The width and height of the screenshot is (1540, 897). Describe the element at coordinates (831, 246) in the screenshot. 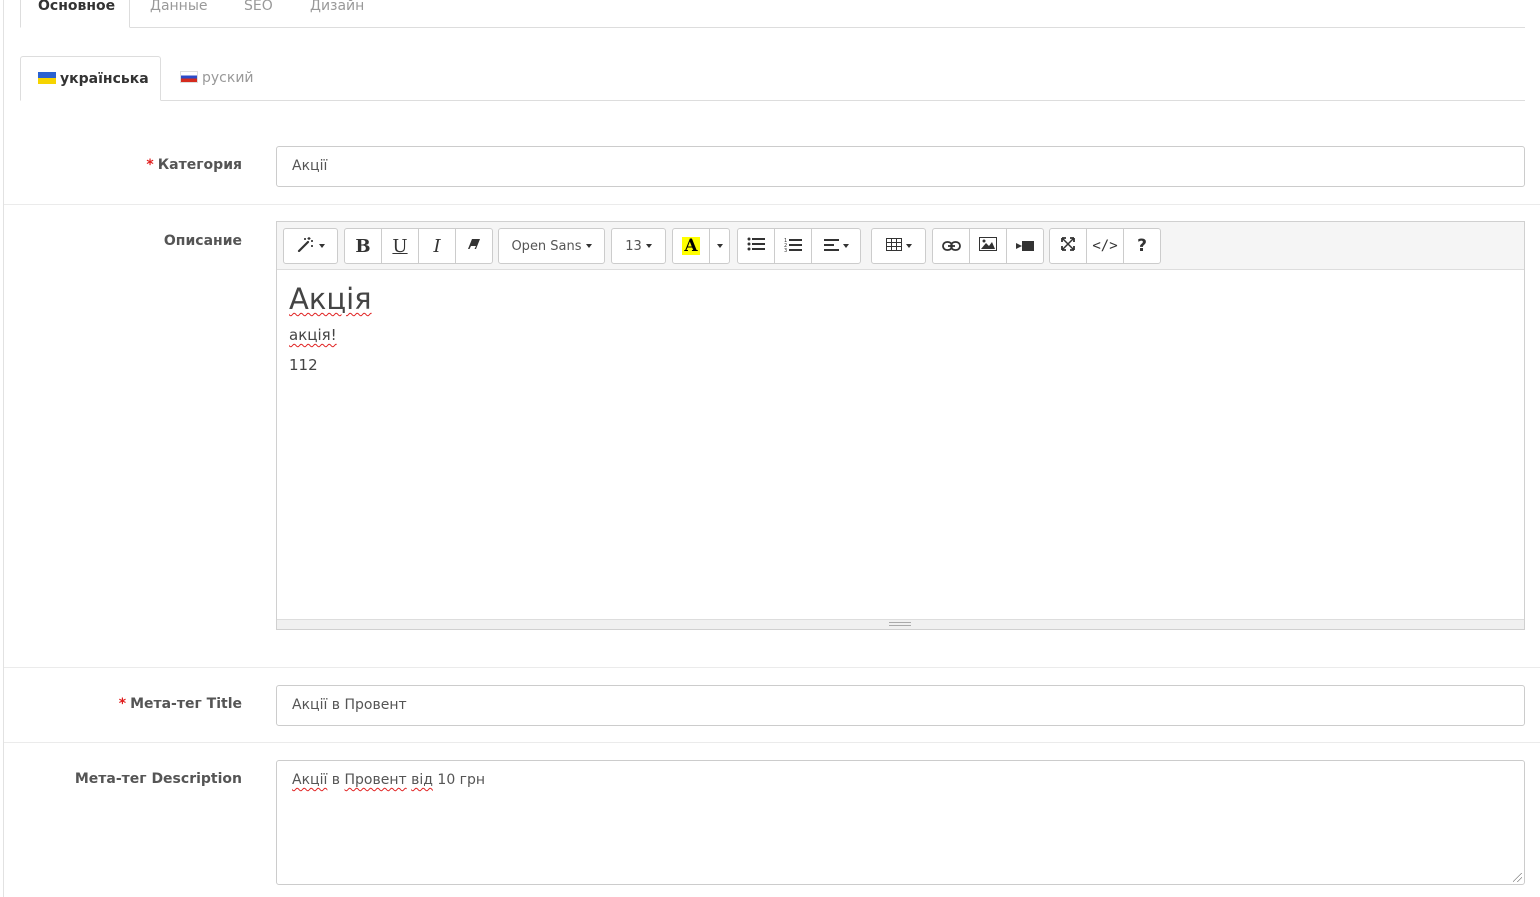

I see `align-left-icon` at that location.